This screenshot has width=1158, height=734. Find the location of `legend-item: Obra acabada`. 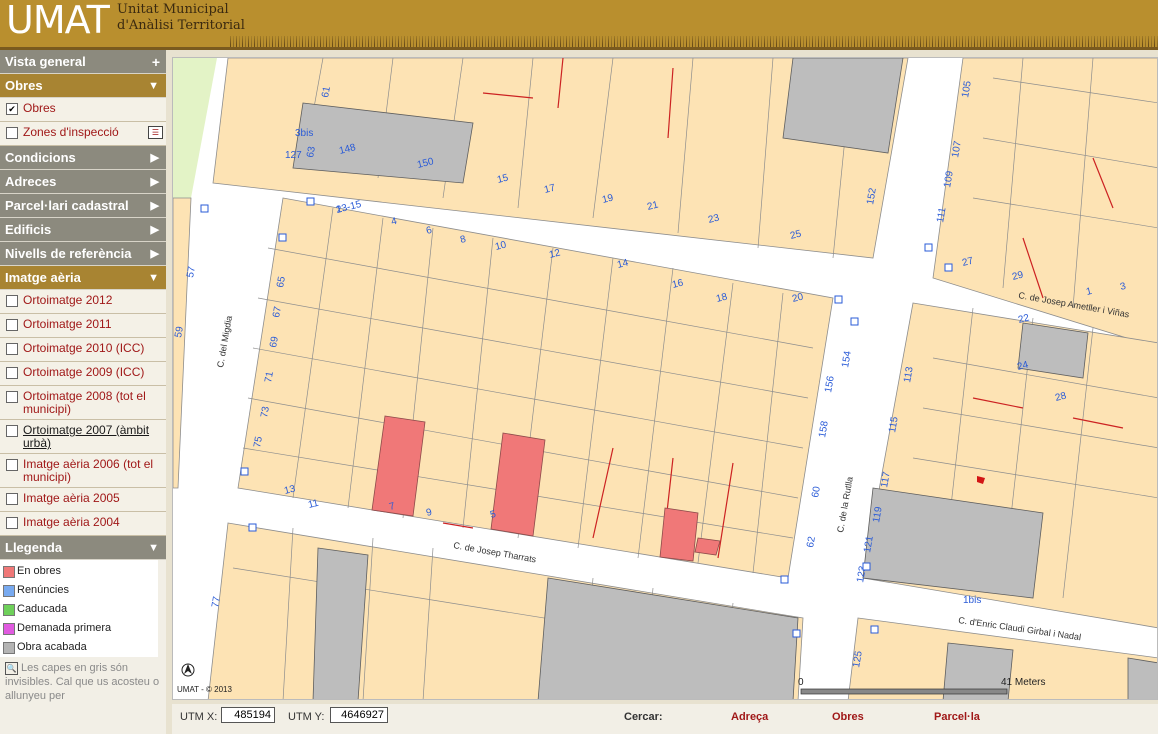

legend-item: Obra acabada is located at coordinates (79, 647).